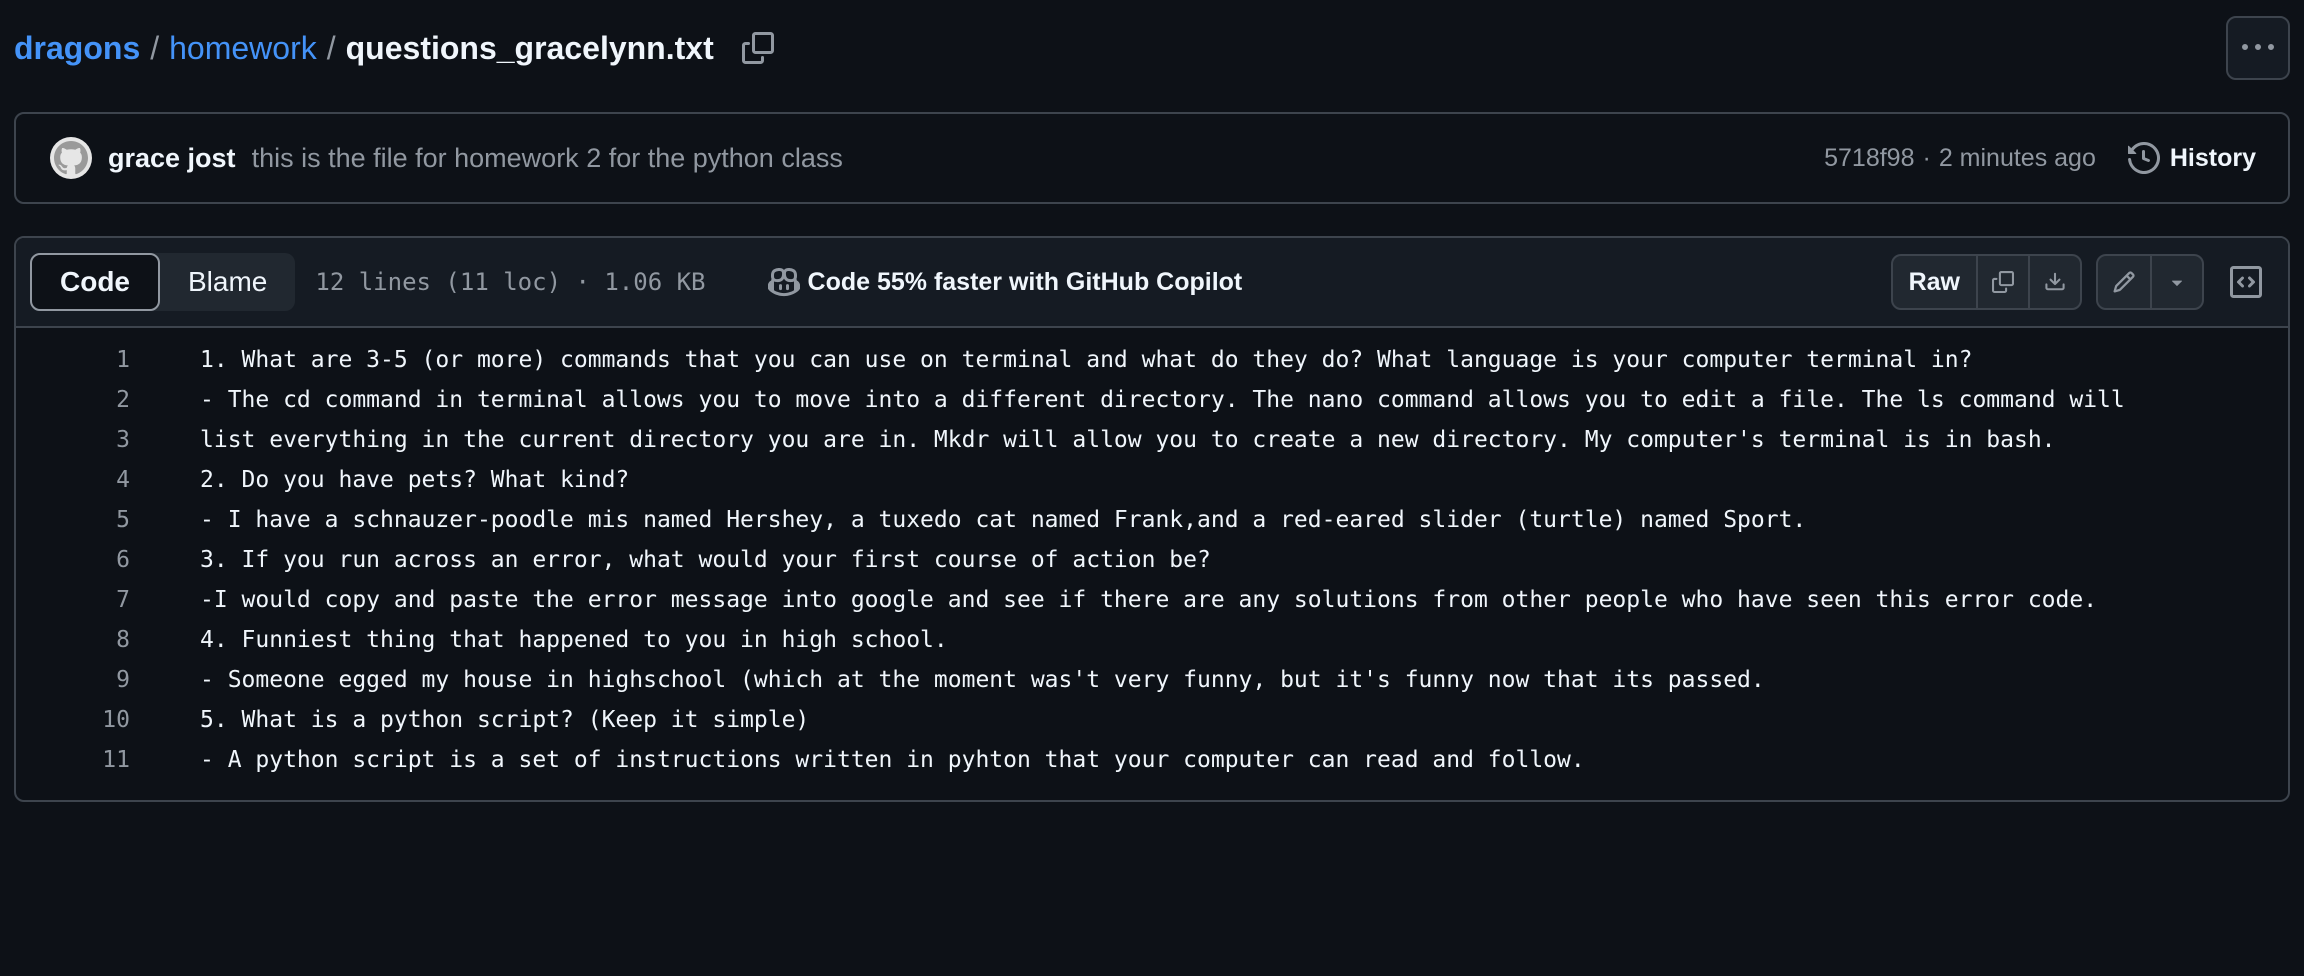  Describe the element at coordinates (73, 720) in the screenshot. I see `line-number: 10` at that location.